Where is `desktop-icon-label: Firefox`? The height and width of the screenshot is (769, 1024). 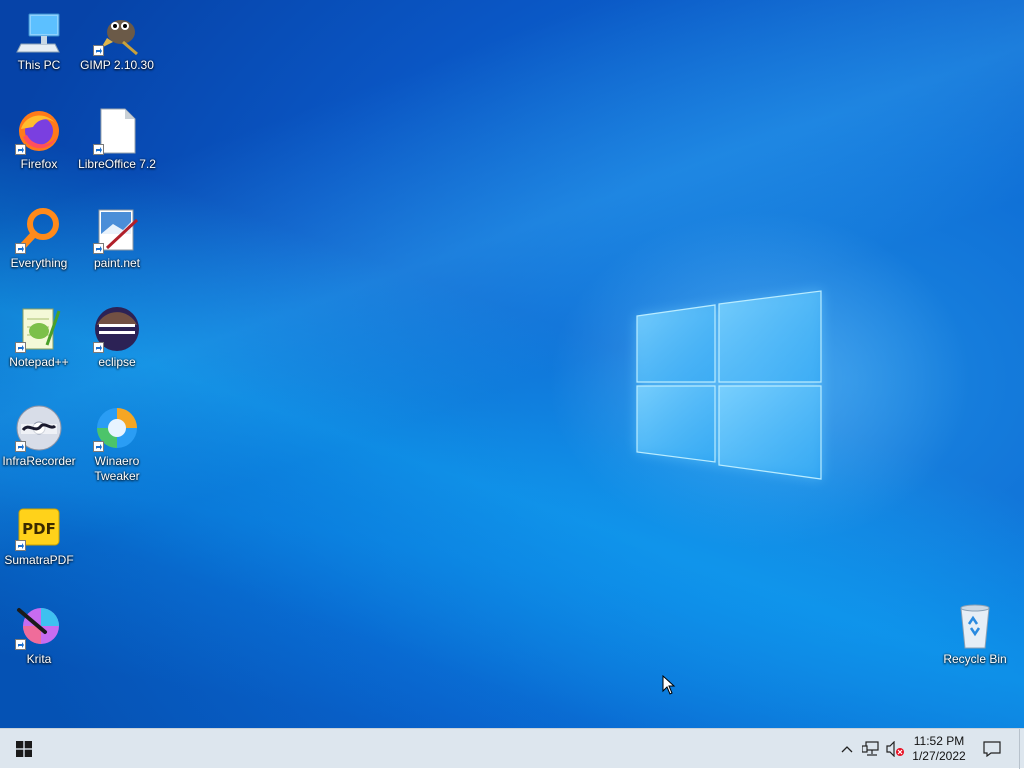
desktop-icon-label: Firefox is located at coordinates (39, 164).